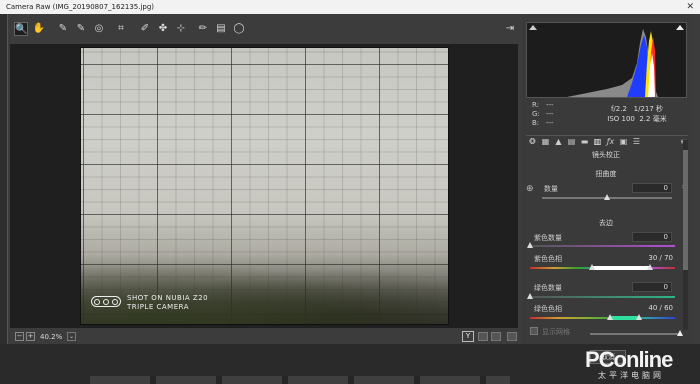 This screenshot has width=700, height=384. Describe the element at coordinates (21, 29) in the screenshot. I see `zoom-tool-icon: 🔍` at that location.